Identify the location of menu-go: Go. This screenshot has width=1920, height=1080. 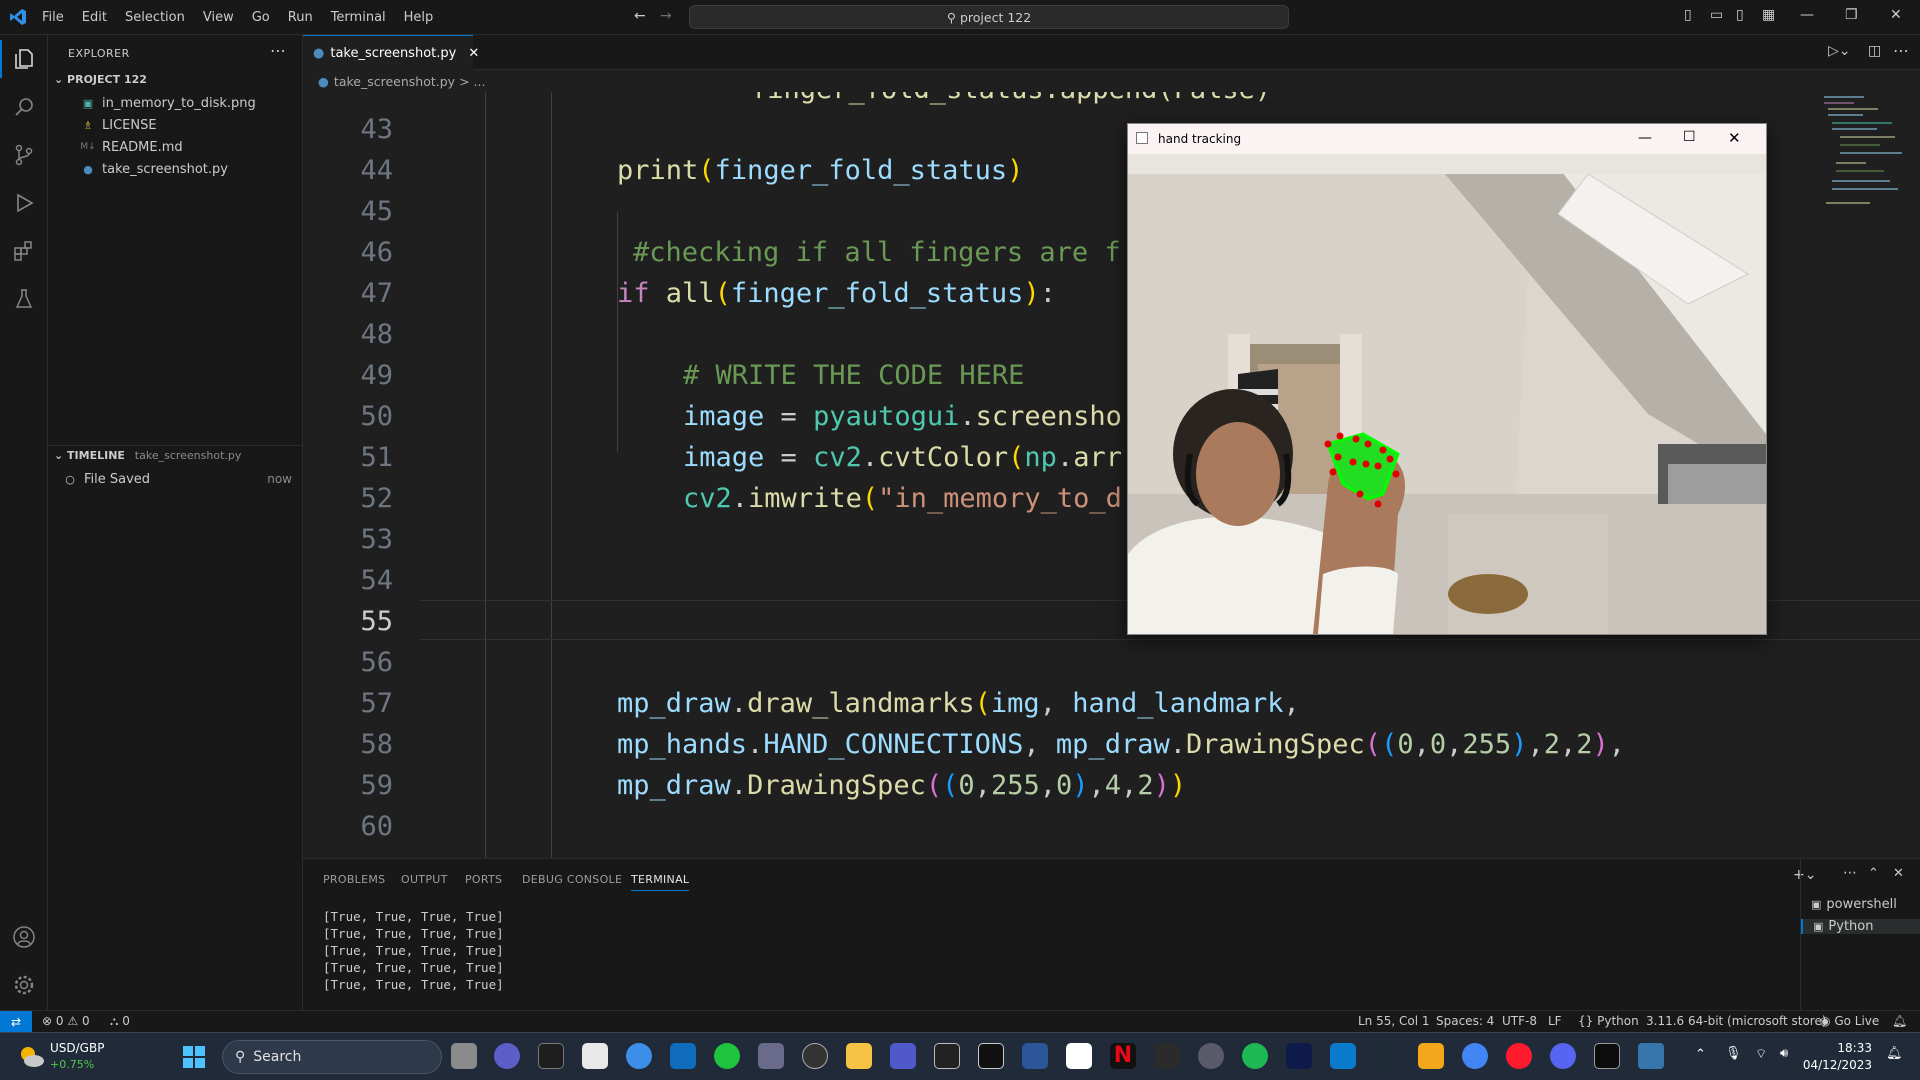
(261, 17).